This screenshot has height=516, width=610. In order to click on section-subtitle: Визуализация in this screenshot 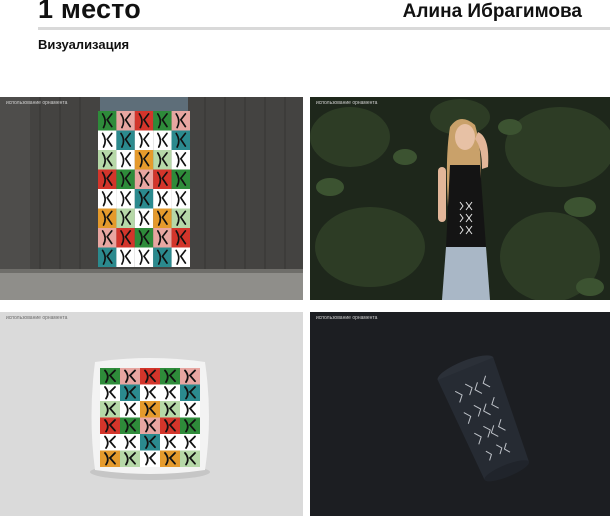, I will do `click(84, 44)`.